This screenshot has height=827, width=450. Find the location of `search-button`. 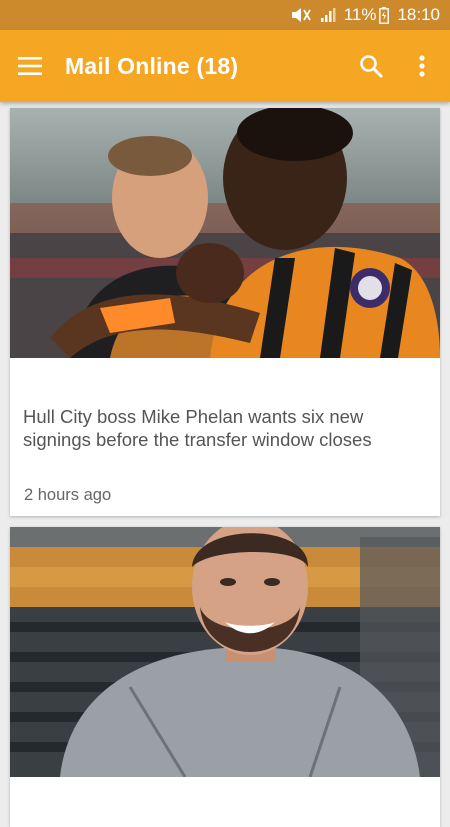

search-button is located at coordinates (371, 66).